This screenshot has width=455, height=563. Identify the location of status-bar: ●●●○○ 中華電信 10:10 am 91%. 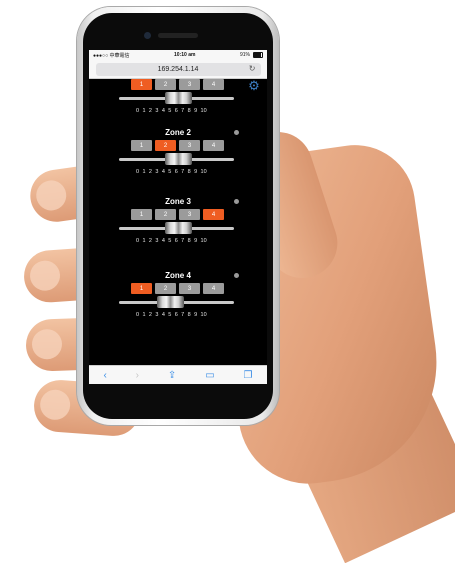
(178, 55).